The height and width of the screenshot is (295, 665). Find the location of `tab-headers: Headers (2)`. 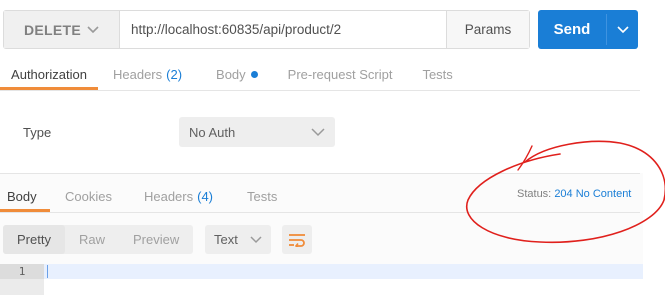

tab-headers: Headers (2) is located at coordinates (147, 74).